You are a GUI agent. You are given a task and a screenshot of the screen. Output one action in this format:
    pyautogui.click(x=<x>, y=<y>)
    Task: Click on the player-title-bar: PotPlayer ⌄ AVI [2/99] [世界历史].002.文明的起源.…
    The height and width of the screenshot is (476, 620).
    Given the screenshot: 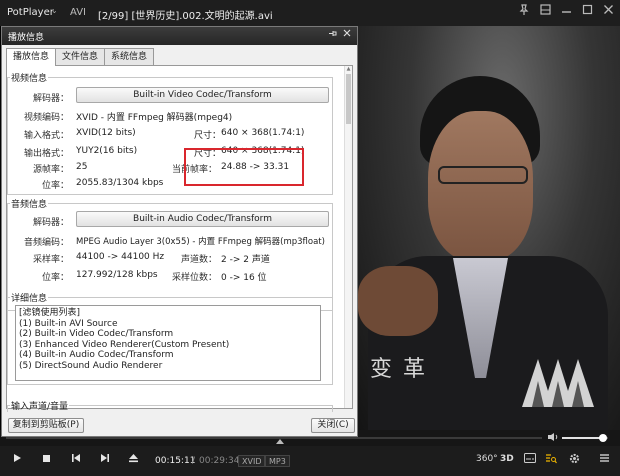 What is the action you would take?
    pyautogui.click(x=310, y=13)
    